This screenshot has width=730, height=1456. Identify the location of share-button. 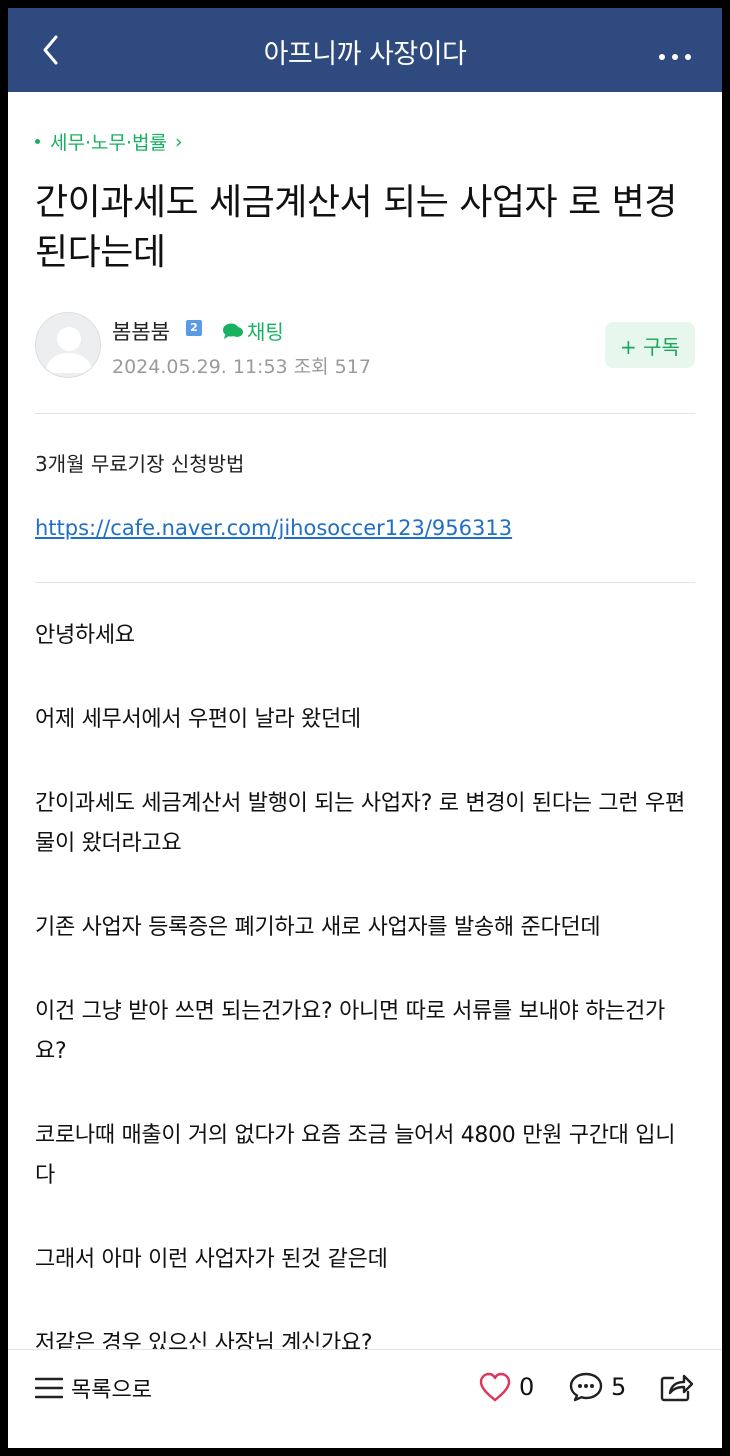
(677, 1389).